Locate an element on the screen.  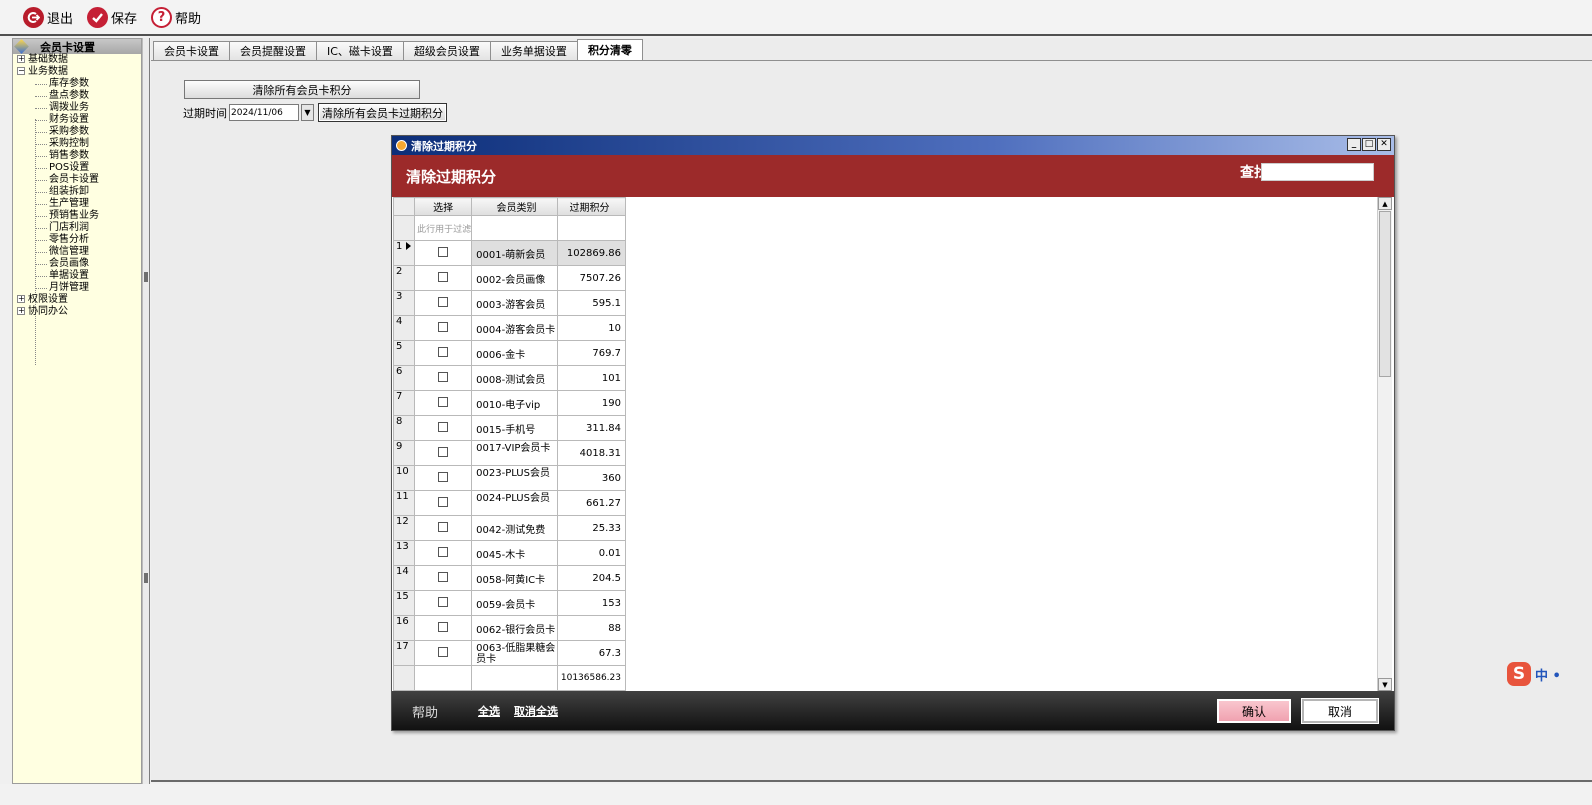
member-type-cell: 0001-萌新会员 is located at coordinates (514, 253).